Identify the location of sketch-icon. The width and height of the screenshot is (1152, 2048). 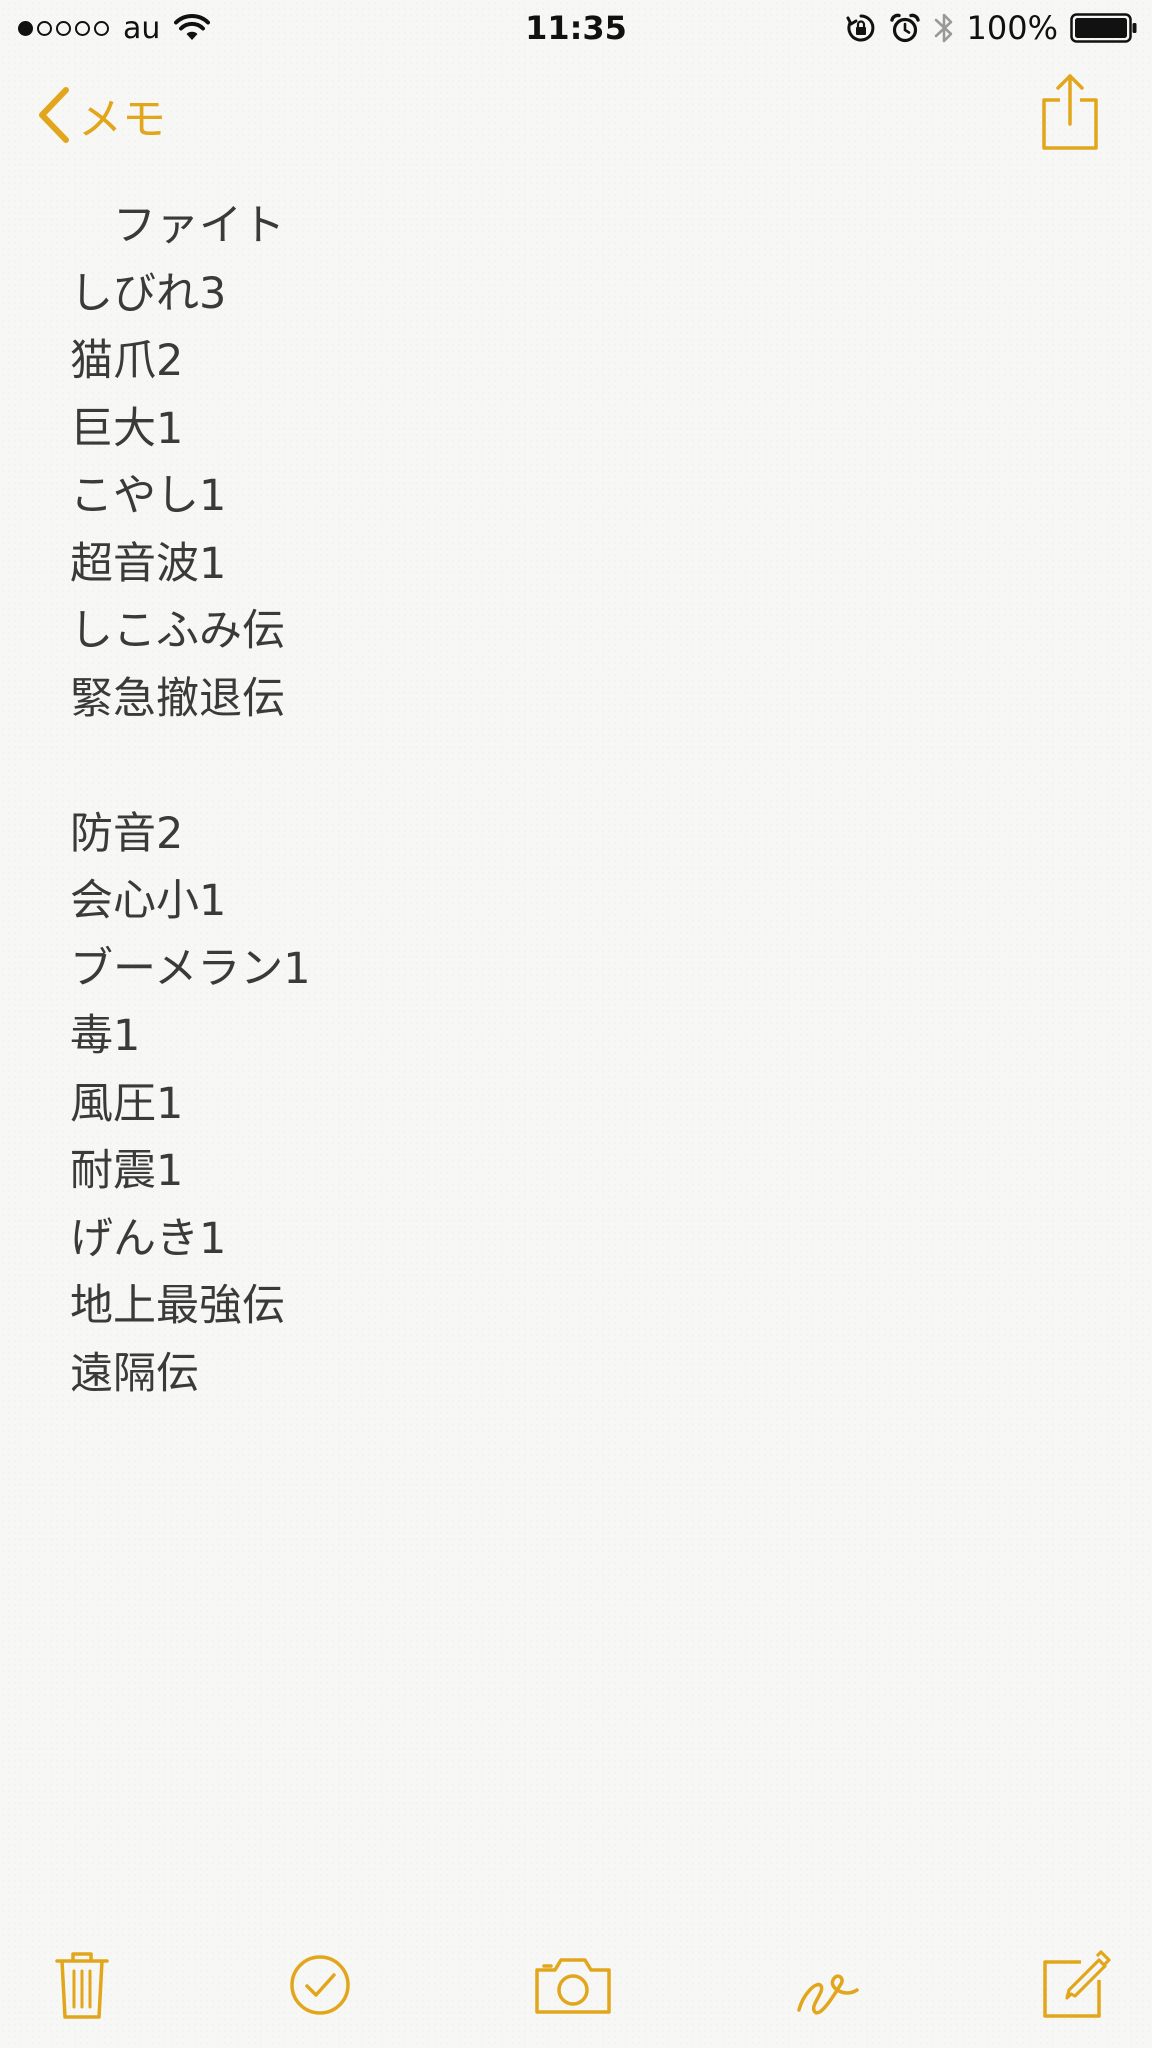
(828, 1994).